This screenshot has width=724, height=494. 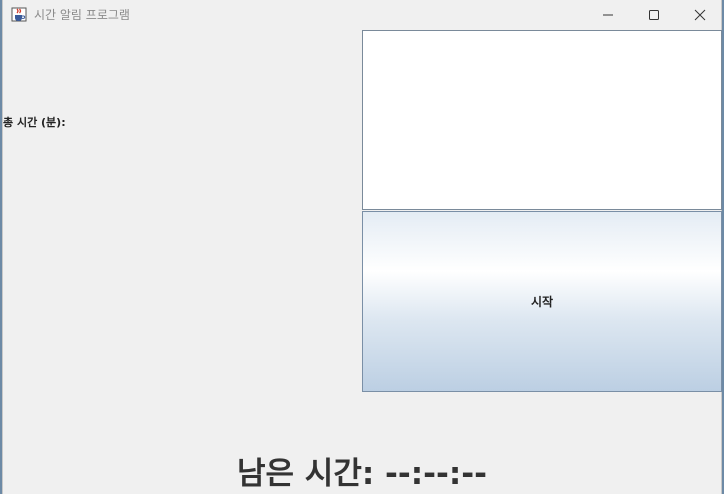 I want to click on close-button, so click(x=700, y=15).